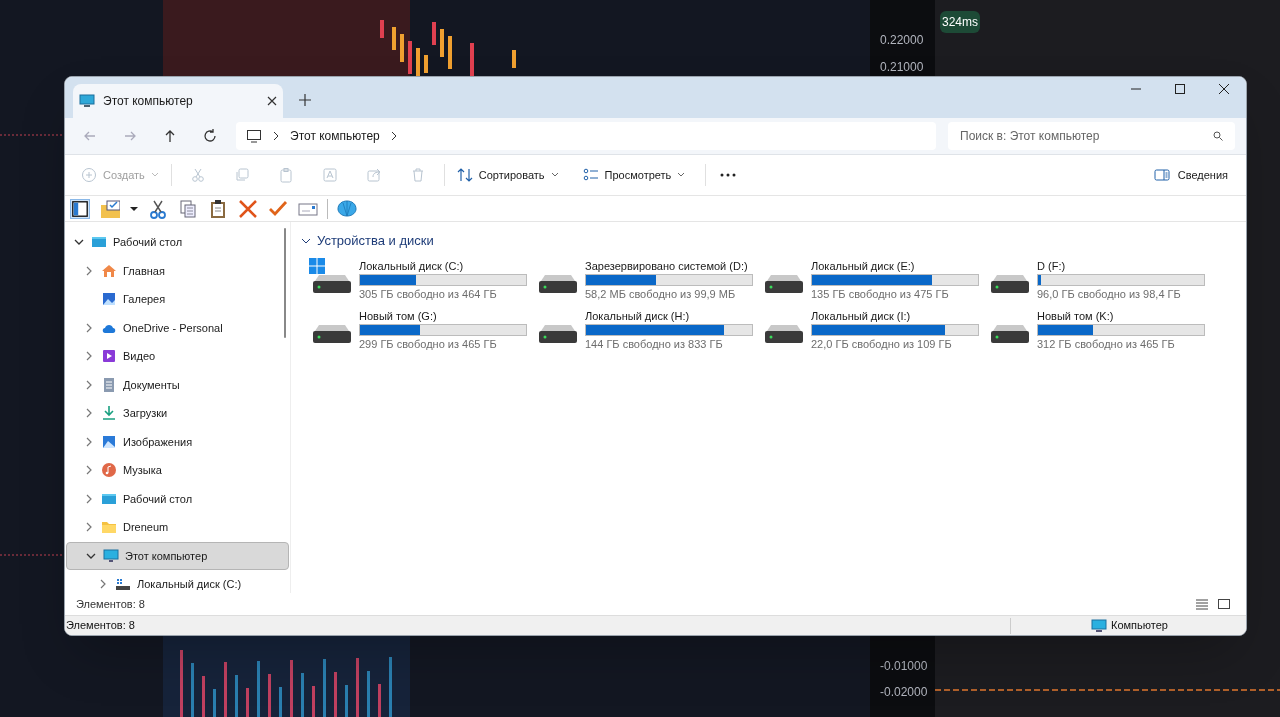 The width and height of the screenshot is (1280, 717). Describe the element at coordinates (109, 413) in the screenshot. I see `download-icon` at that location.